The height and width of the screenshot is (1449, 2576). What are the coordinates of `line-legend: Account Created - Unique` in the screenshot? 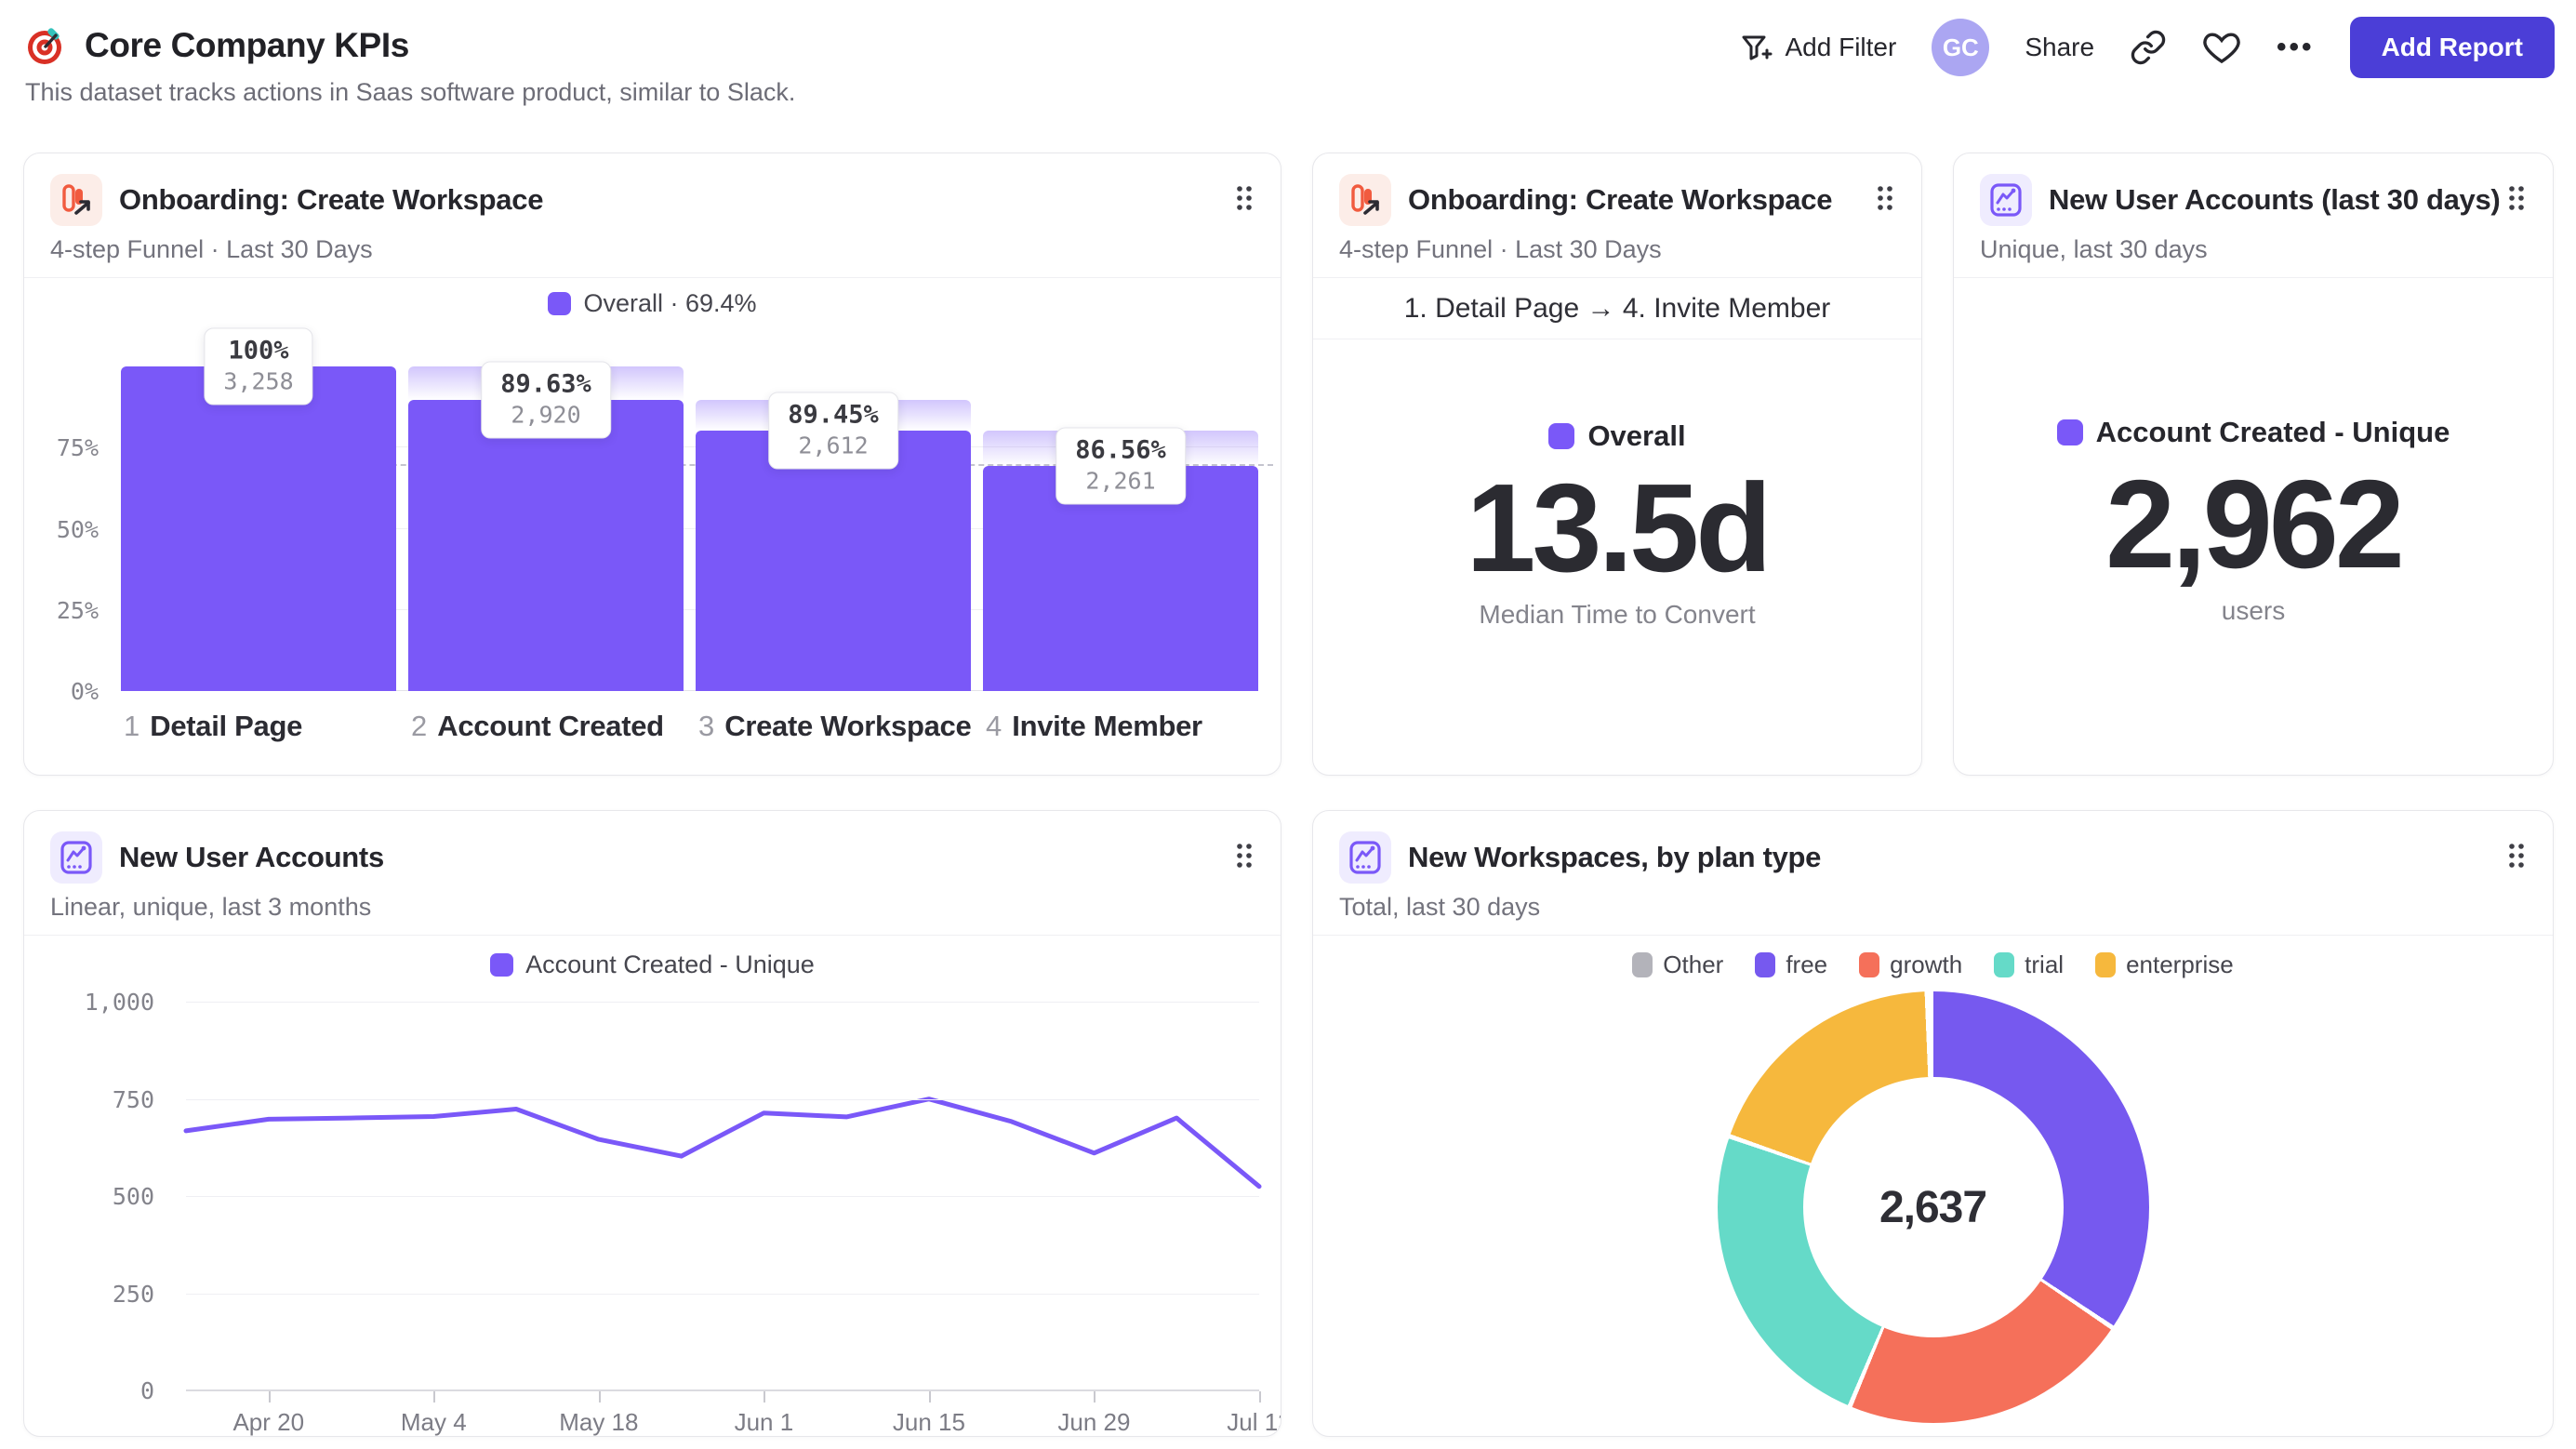 It's located at (652, 965).